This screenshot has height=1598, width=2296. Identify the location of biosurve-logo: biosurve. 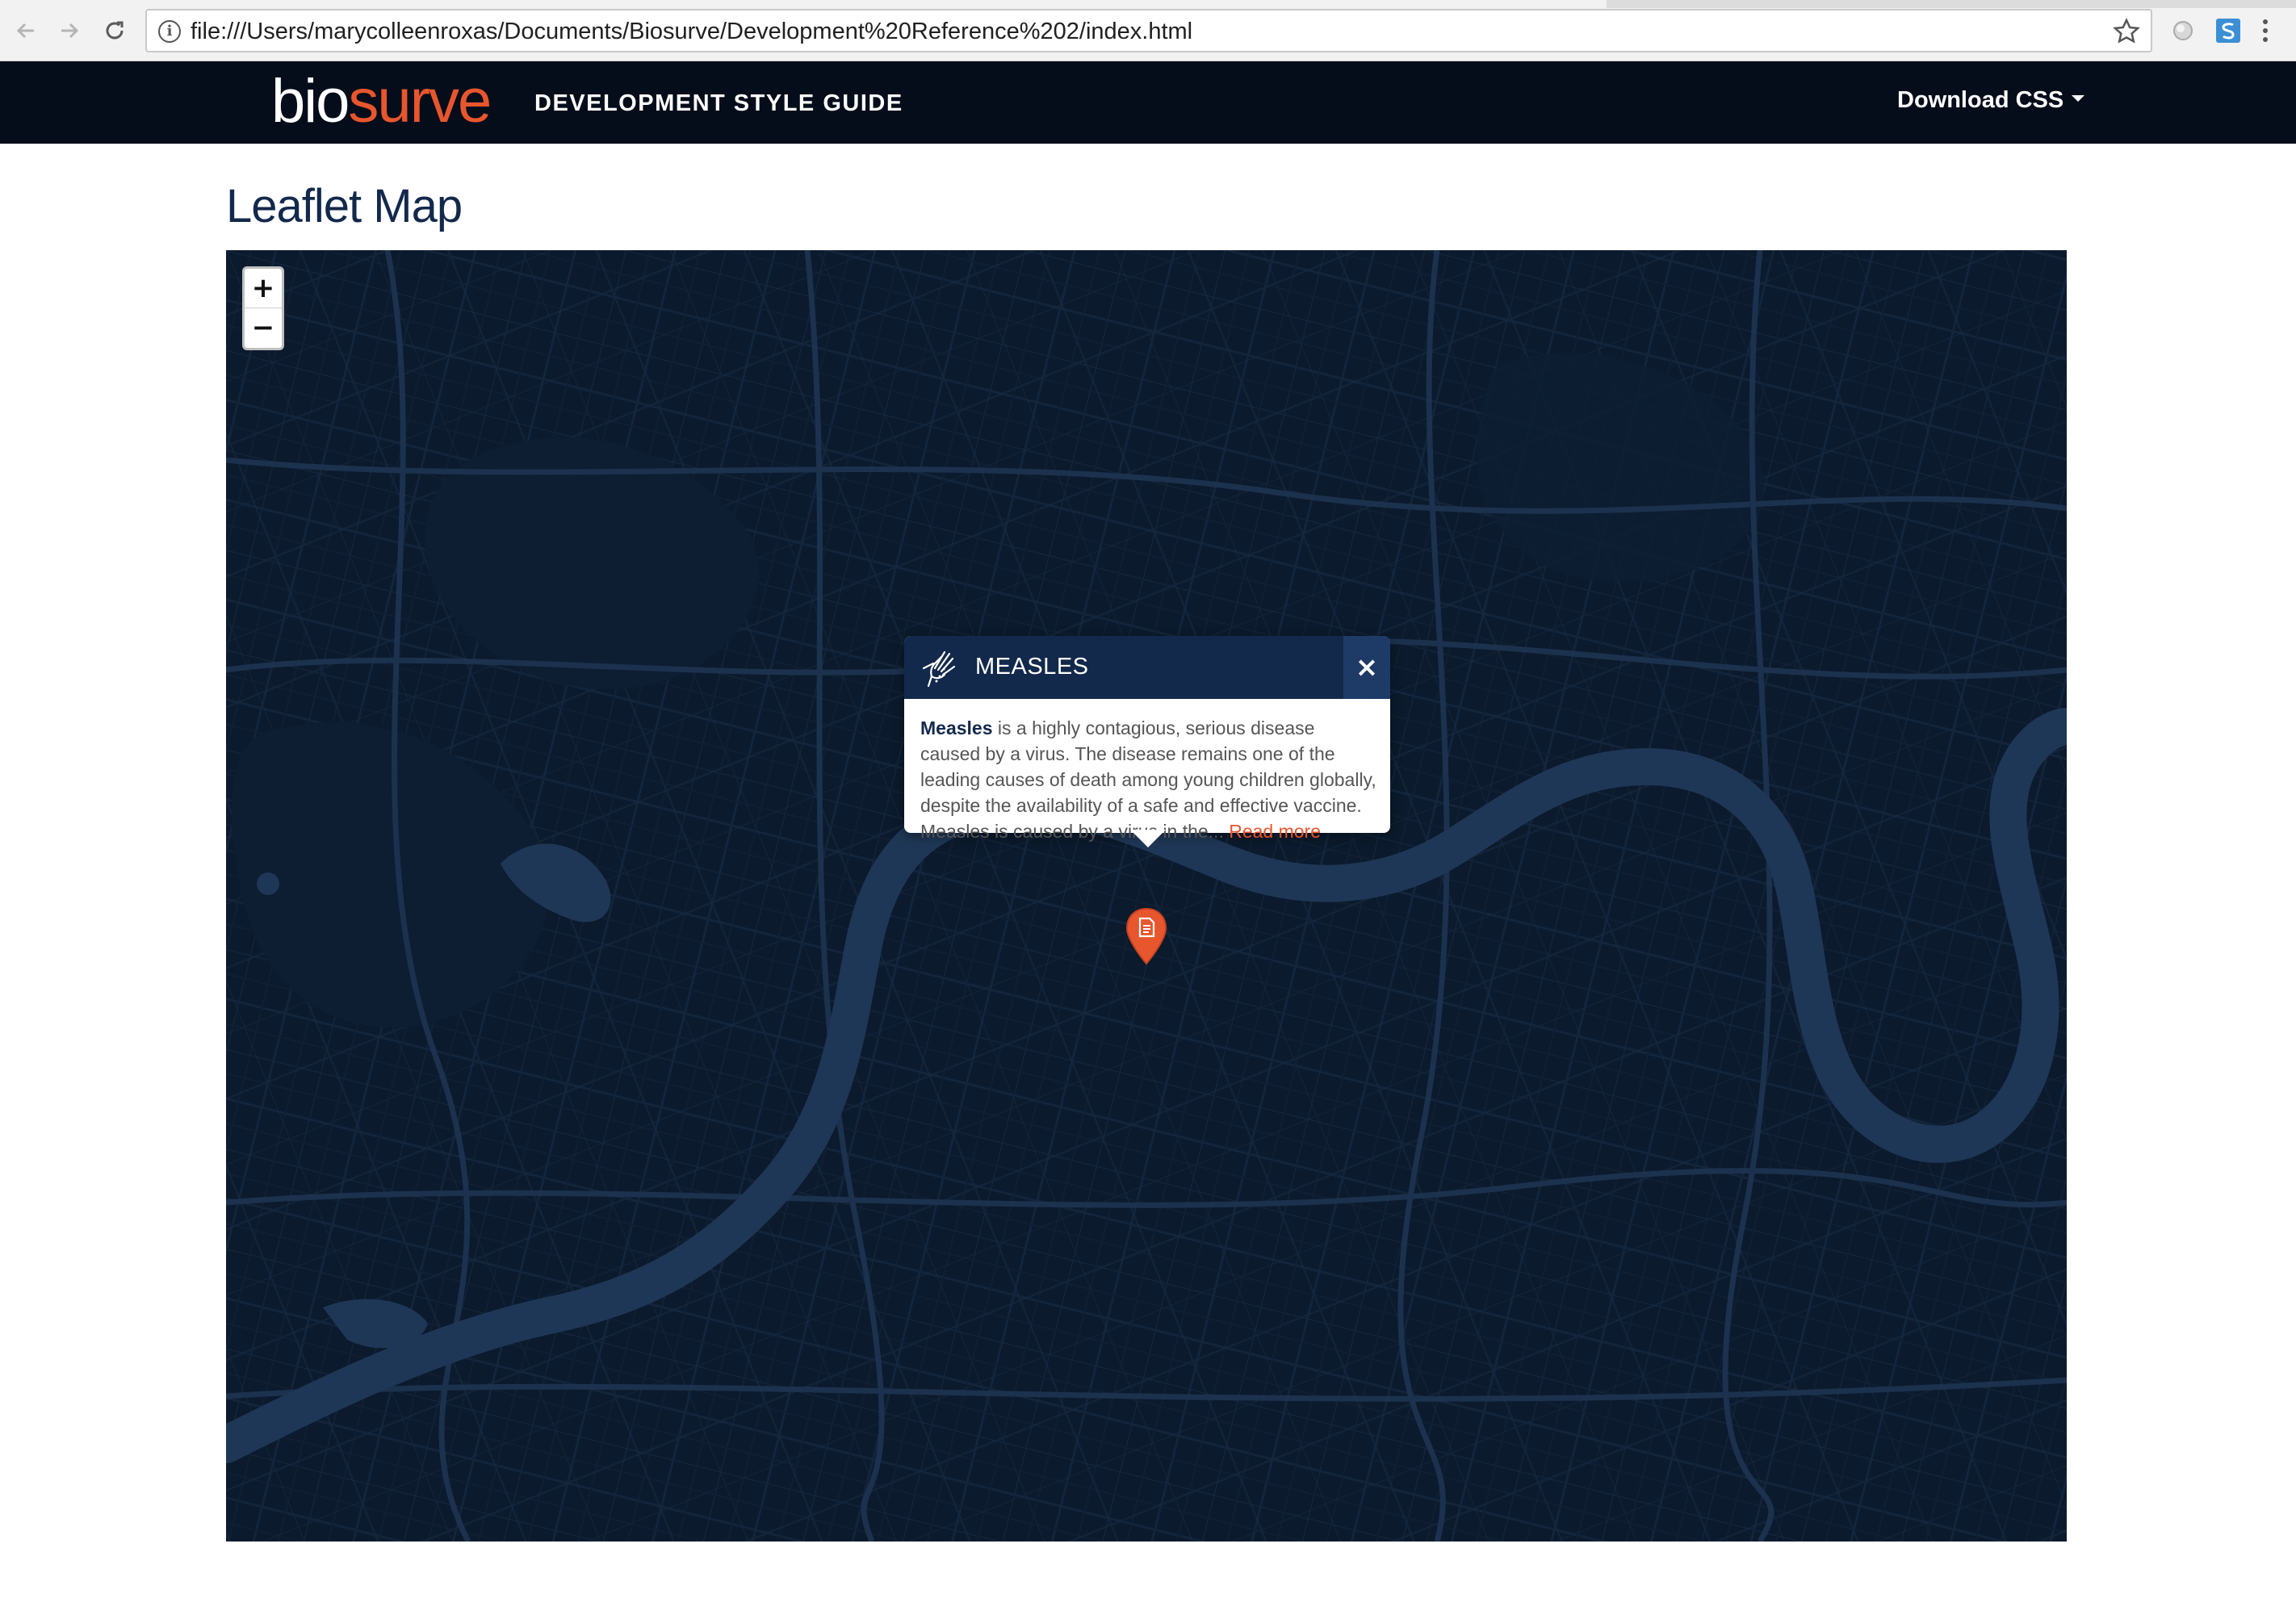
(381, 101).